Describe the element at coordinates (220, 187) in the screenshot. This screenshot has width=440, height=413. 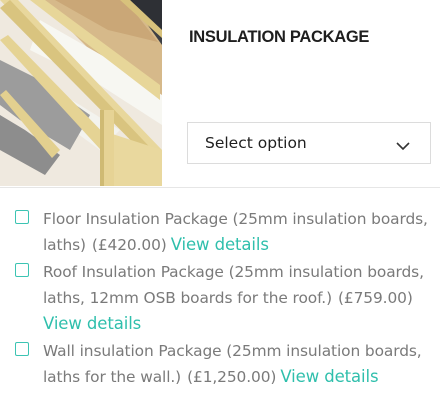
I see `divider` at that location.